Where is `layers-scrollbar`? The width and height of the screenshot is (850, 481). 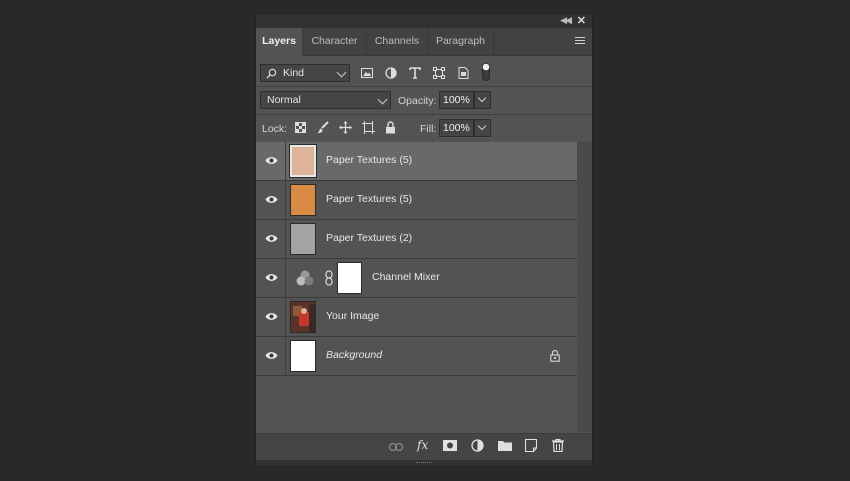 layers-scrollbar is located at coordinates (584, 287).